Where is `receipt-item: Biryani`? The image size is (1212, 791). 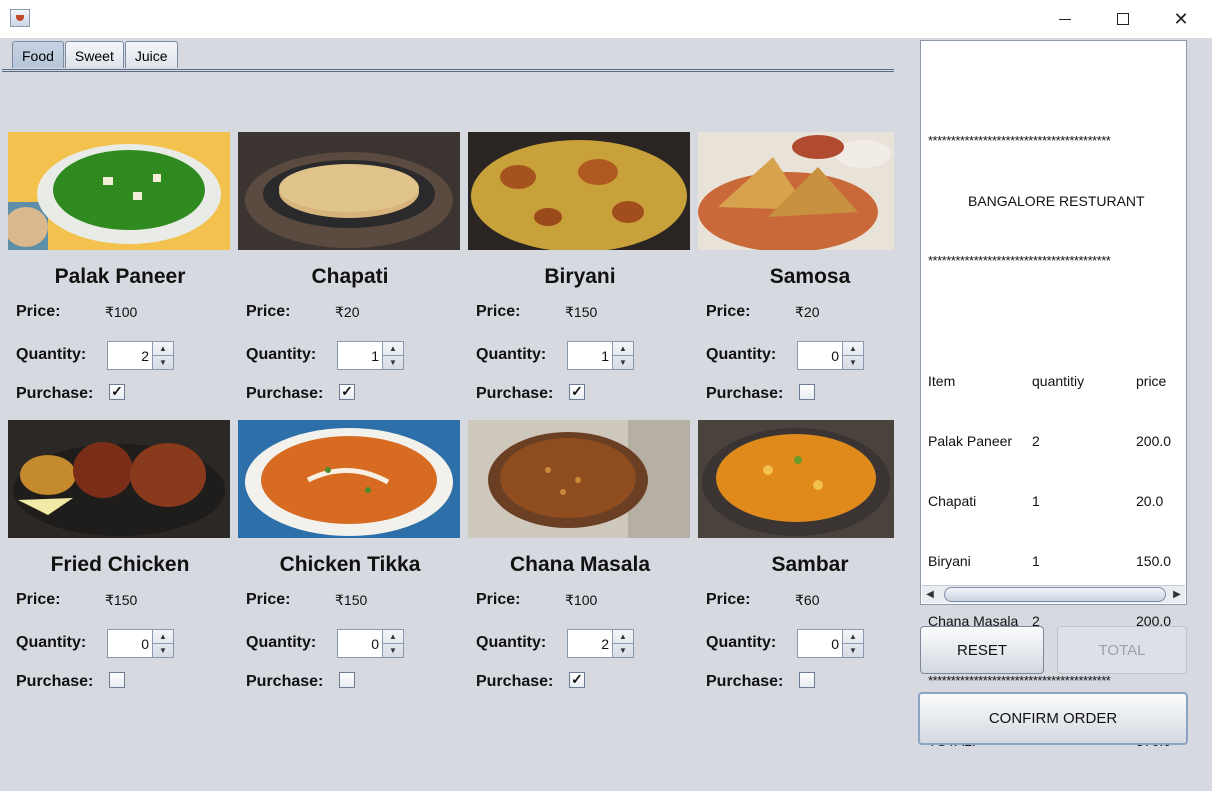
receipt-item: Biryani is located at coordinates (949, 561).